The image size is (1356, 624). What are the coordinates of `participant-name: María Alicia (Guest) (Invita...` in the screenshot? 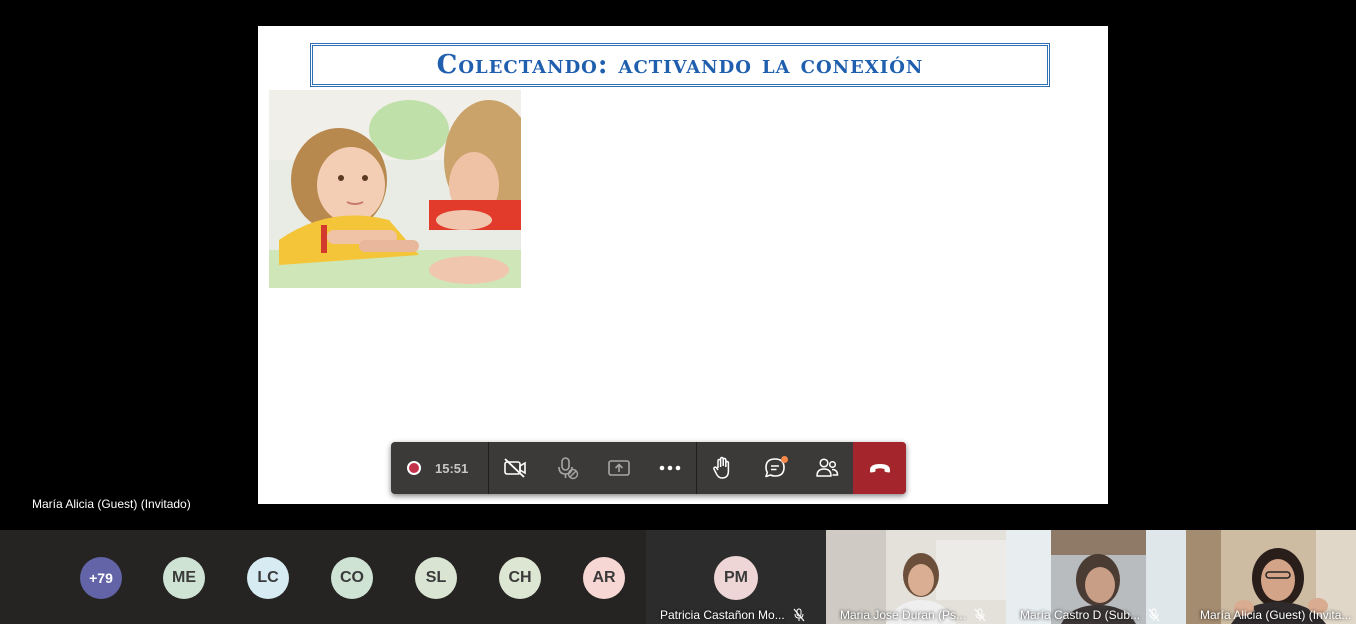 It's located at (1276, 615).